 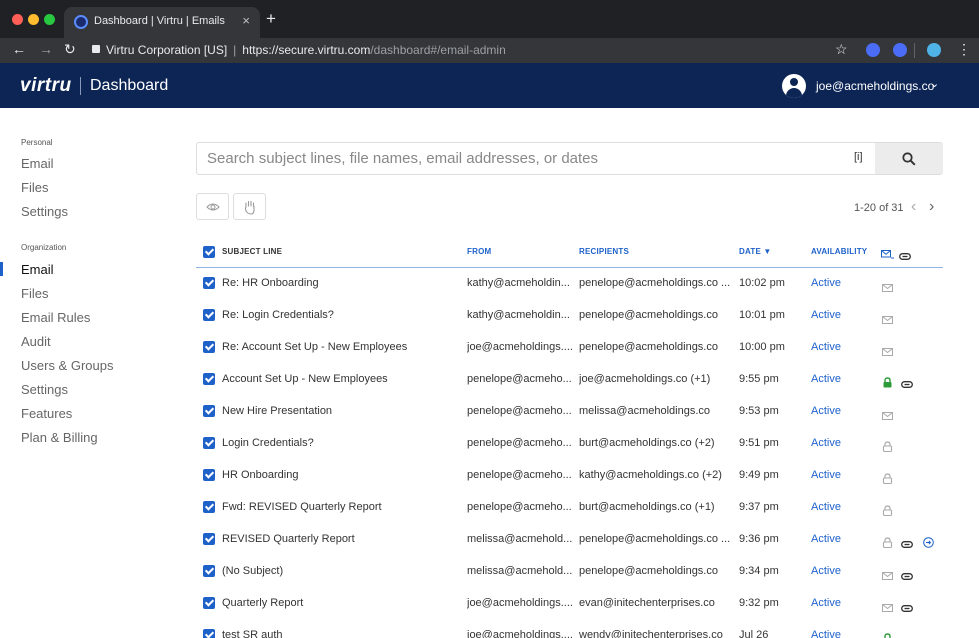 What do you see at coordinates (934, 50) in the screenshot?
I see `profile-avatar` at bounding box center [934, 50].